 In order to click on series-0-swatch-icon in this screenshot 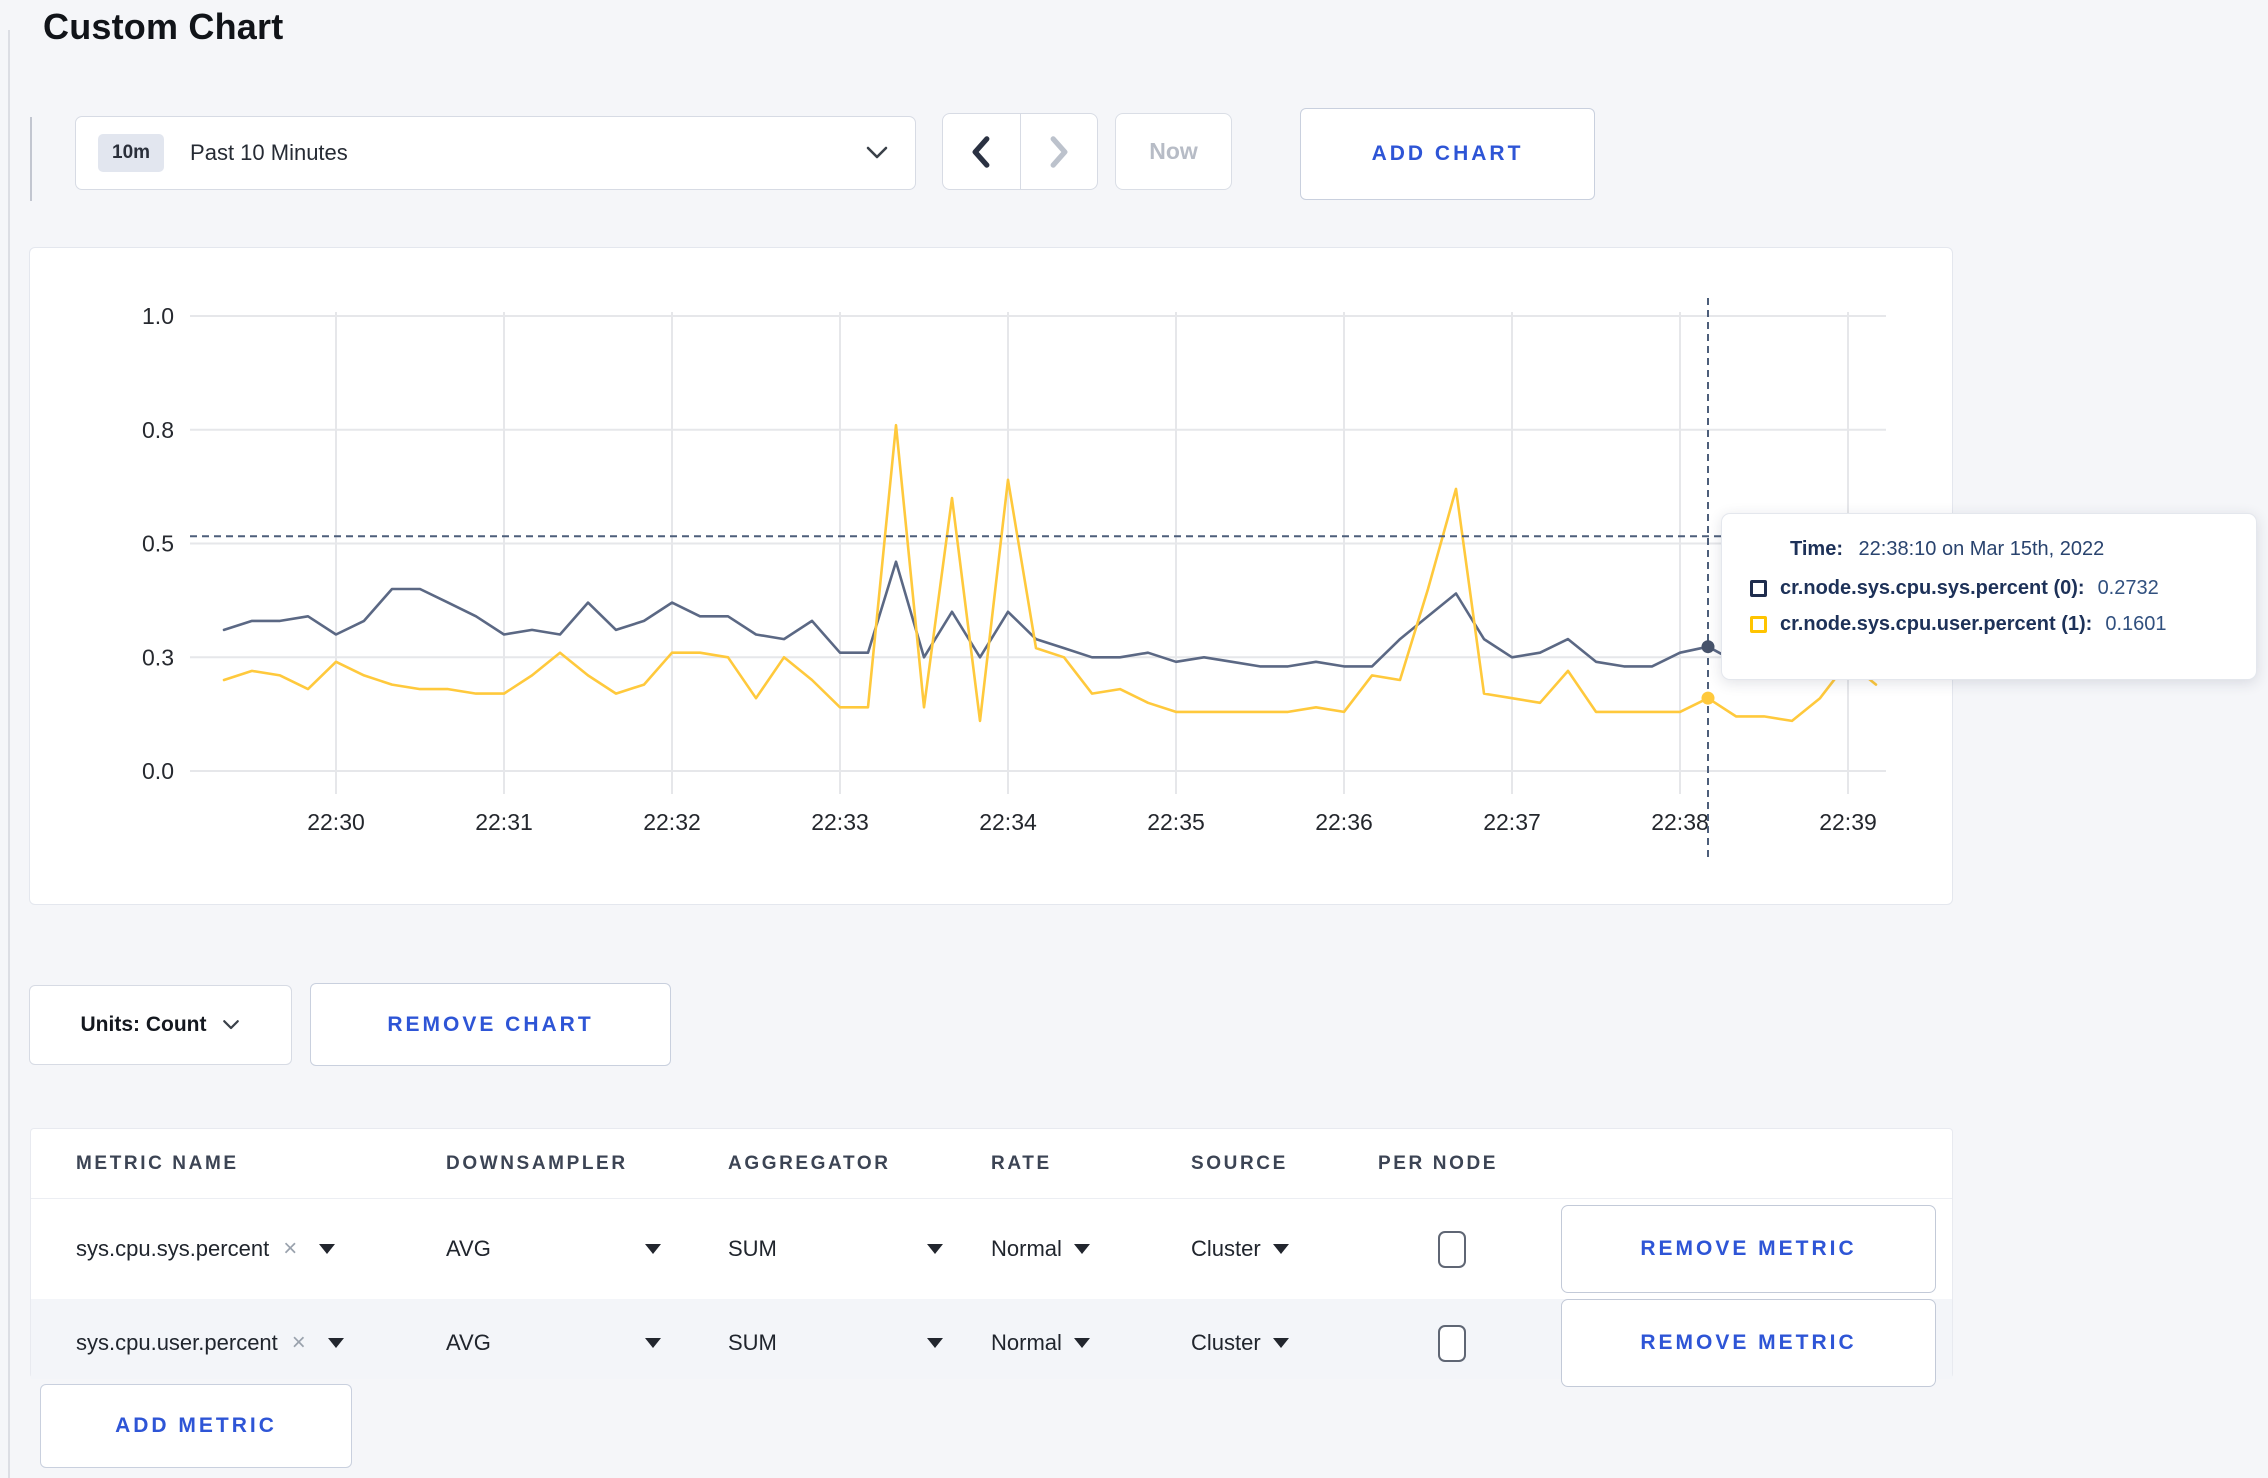, I will do `click(1758, 588)`.